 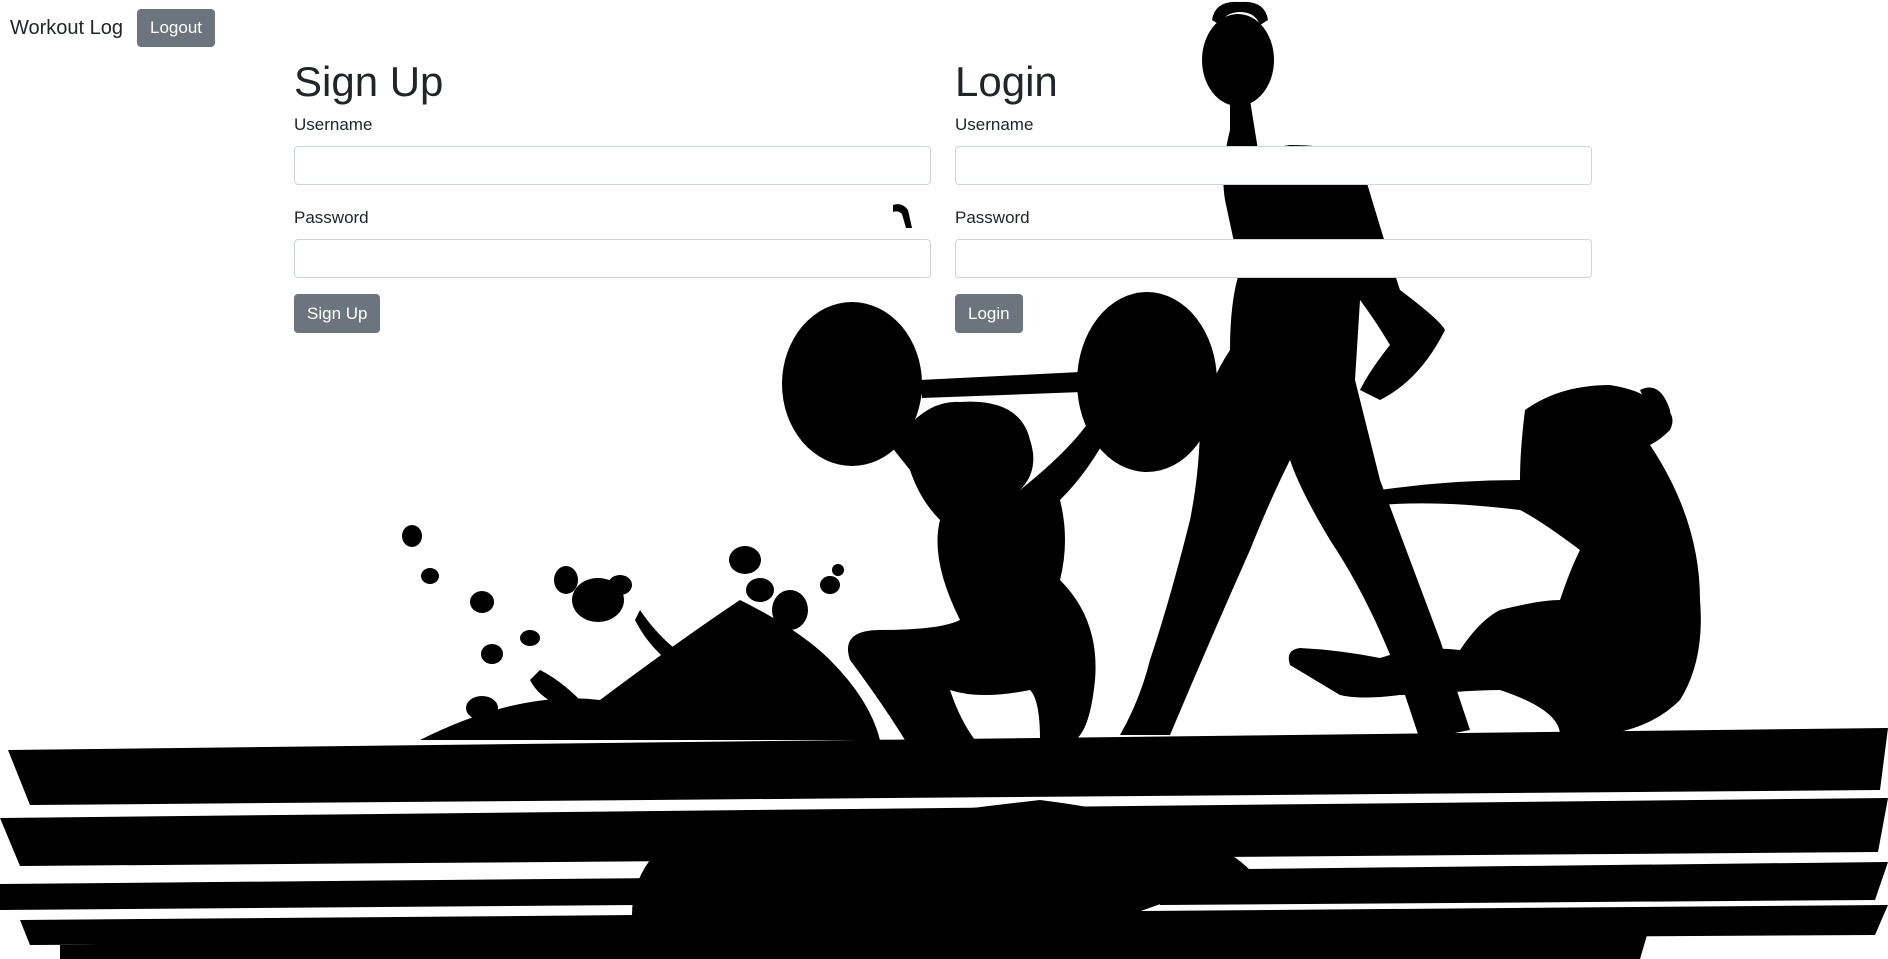 I want to click on signup-password-input, so click(x=612, y=258).